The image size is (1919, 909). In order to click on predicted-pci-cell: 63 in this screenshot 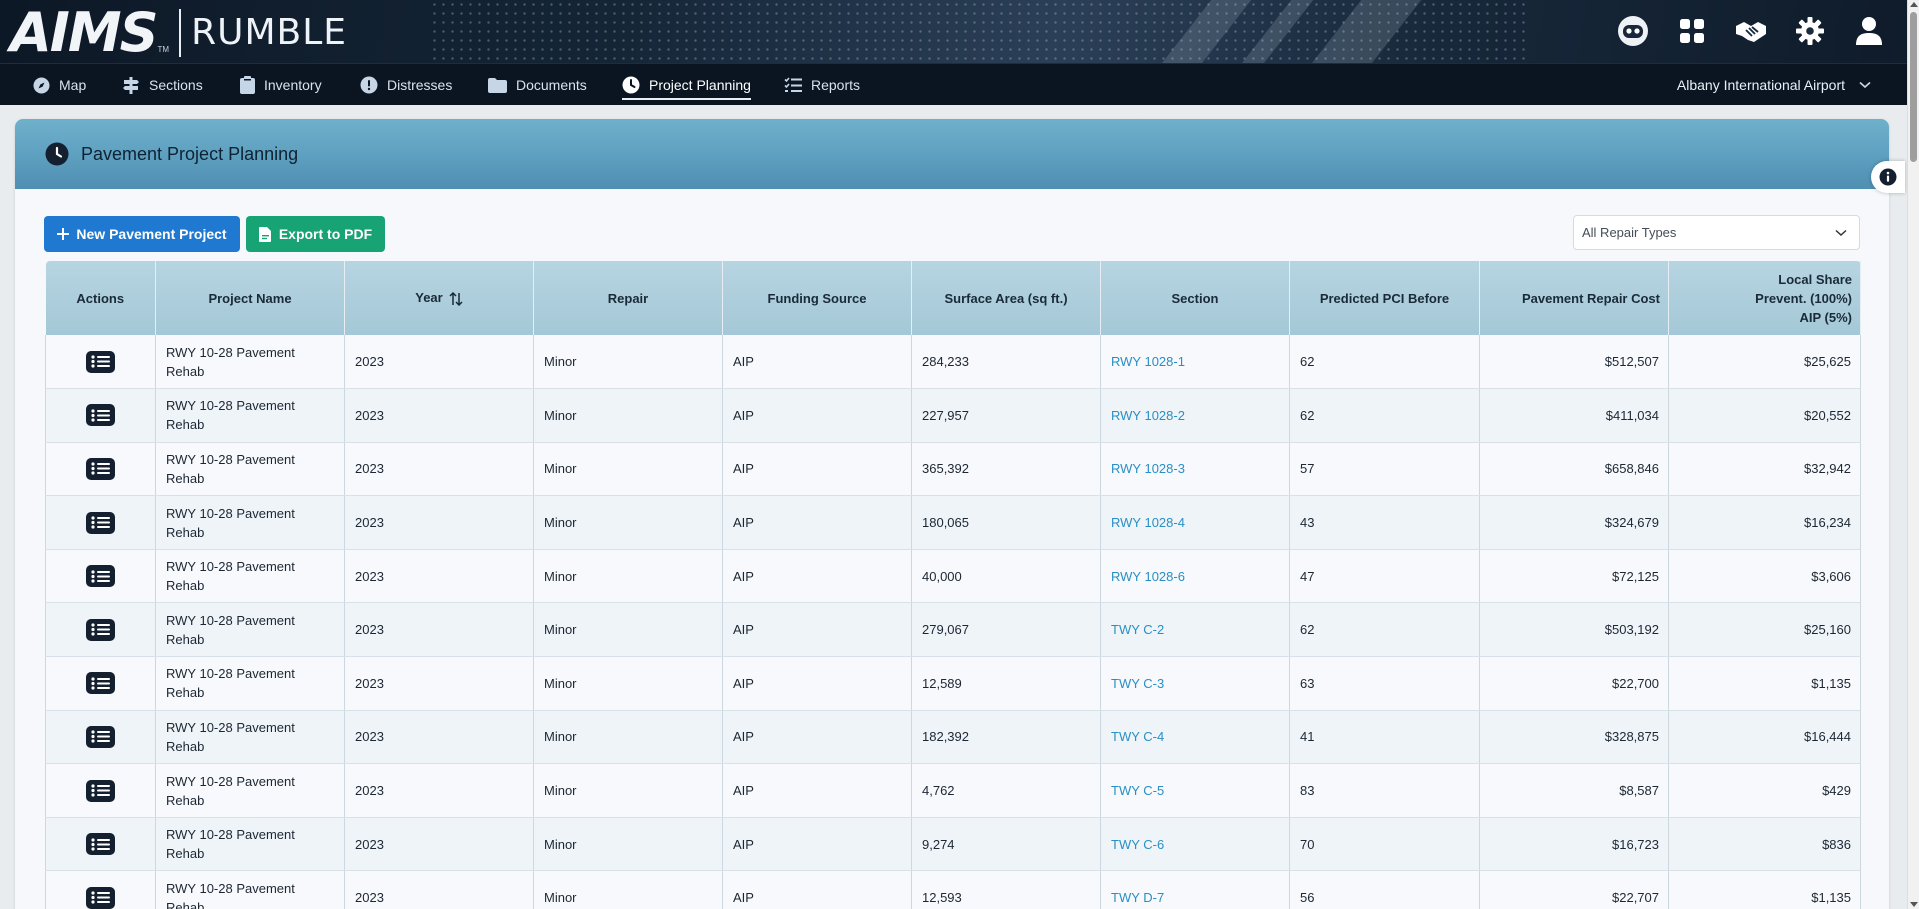, I will do `click(1384, 683)`.